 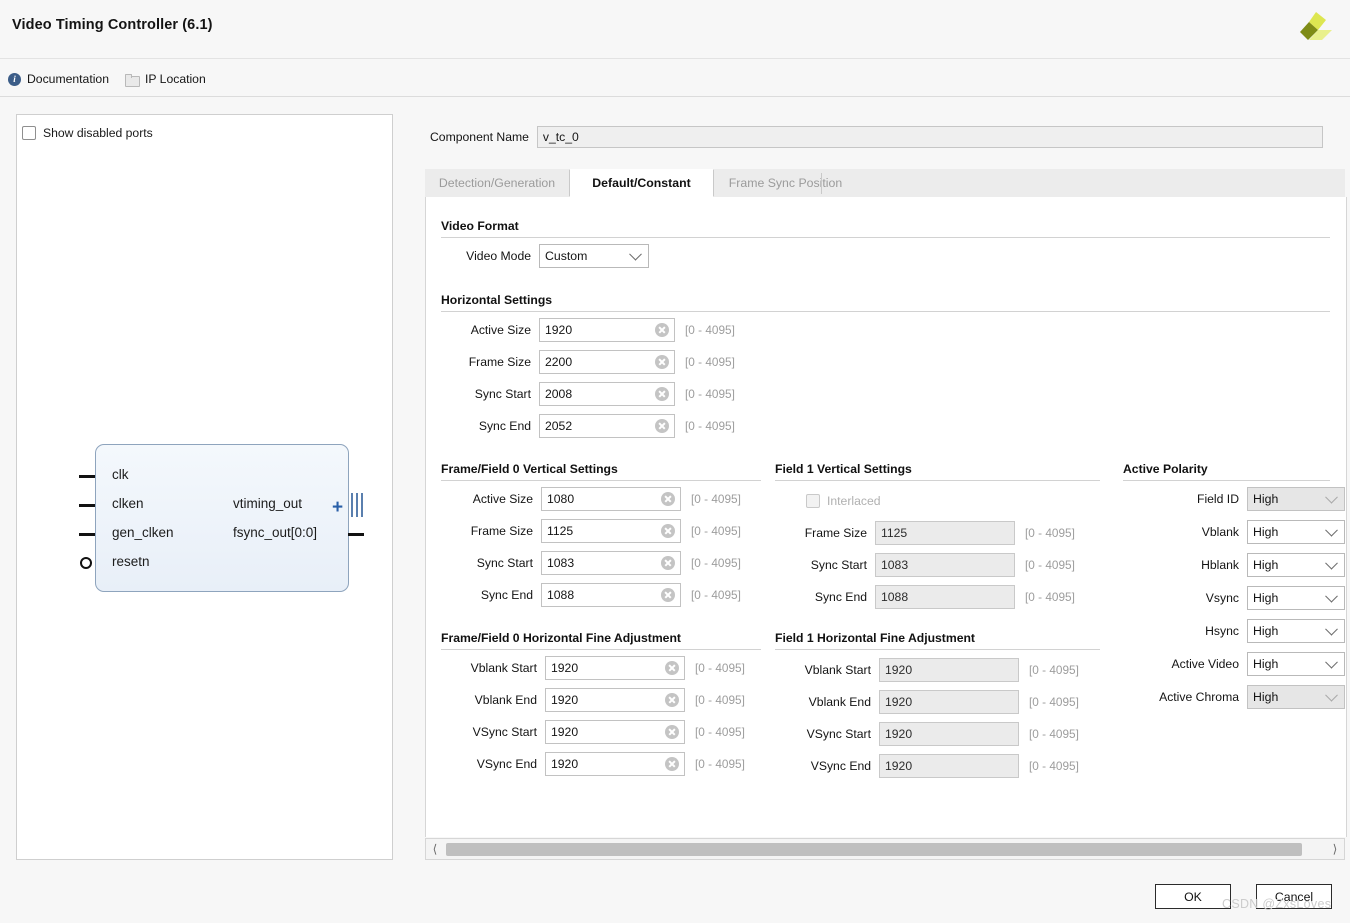 I want to click on label-pol-field-id: Field ID, so click(x=1218, y=499).